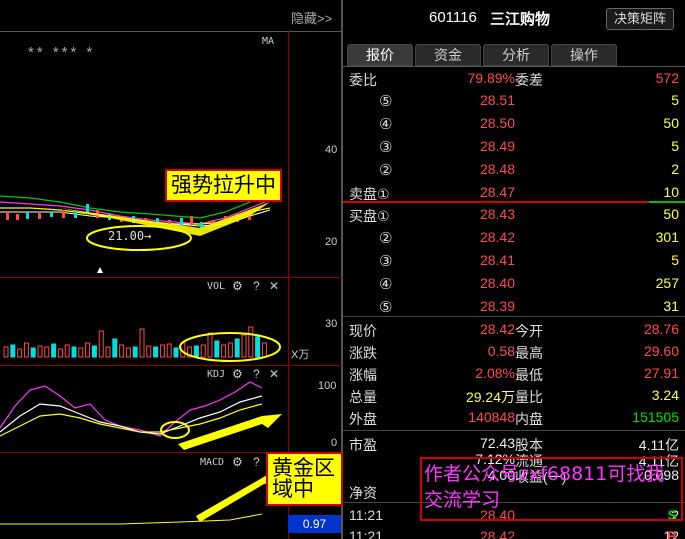 The height and width of the screenshot is (539, 685). Describe the element at coordinates (529, 331) in the screenshot. I see `stat-label-2: 今开` at that location.